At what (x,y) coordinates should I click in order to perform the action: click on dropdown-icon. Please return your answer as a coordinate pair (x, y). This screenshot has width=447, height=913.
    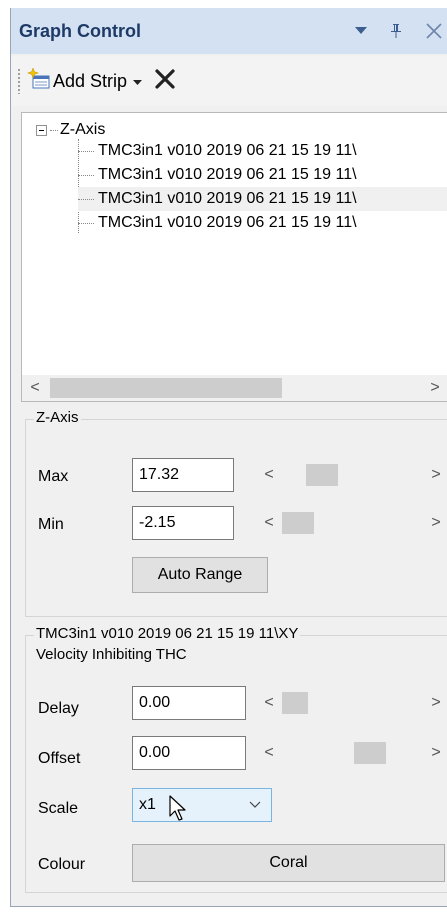
    Looking at the image, I should click on (361, 31).